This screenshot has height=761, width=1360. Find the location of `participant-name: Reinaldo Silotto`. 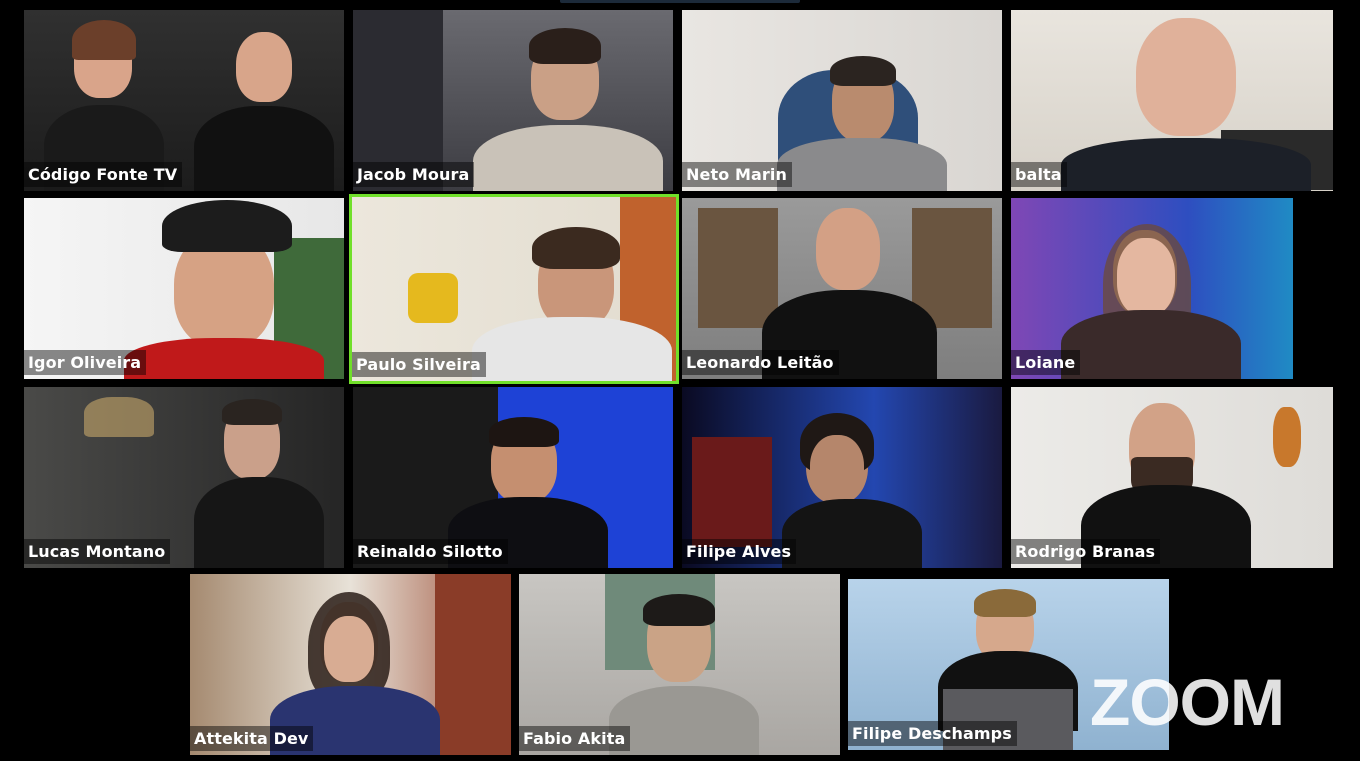

participant-name: Reinaldo Silotto is located at coordinates (430, 551).